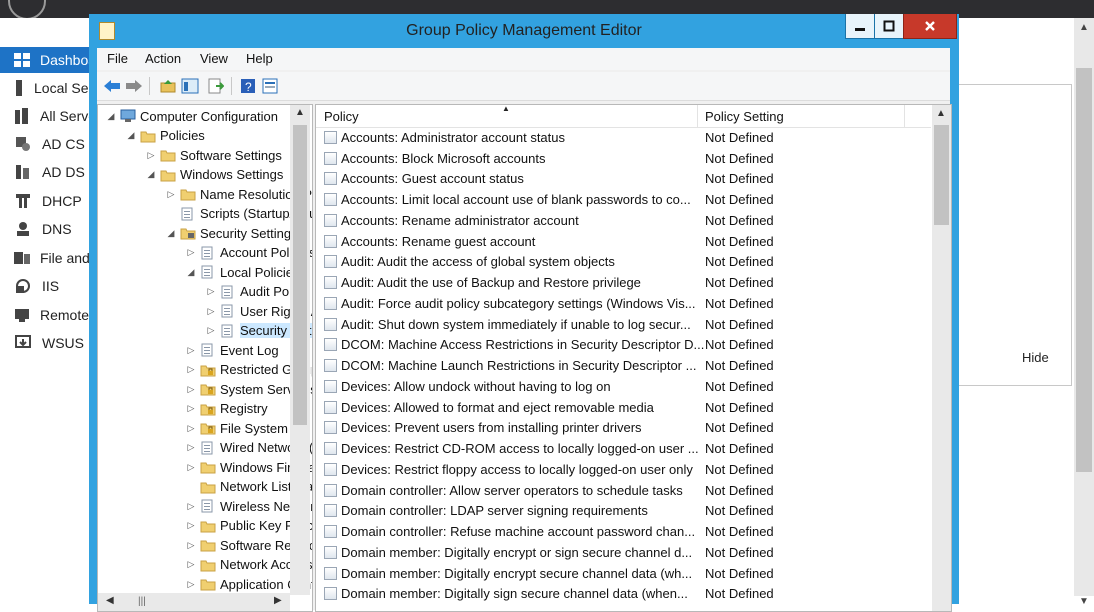 This screenshot has height=612, width=1094. Describe the element at coordinates (192, 116) in the screenshot. I see `tree-node: ◢ Computer Configuration` at that location.